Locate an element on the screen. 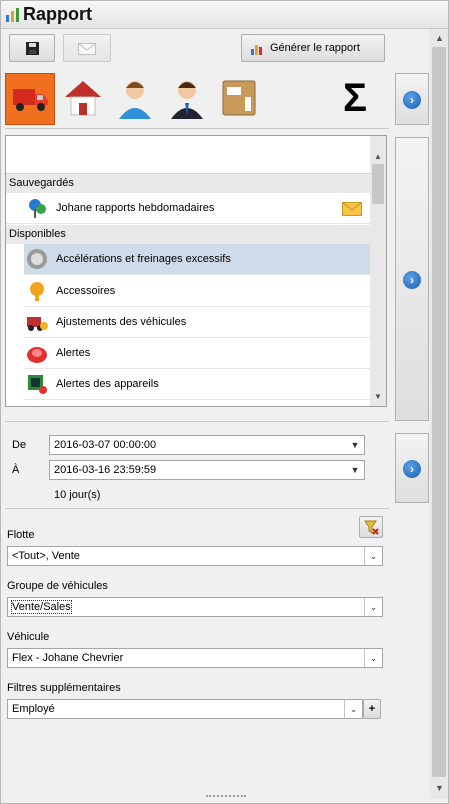 Image resolution: width=449 pixels, height=804 pixels. sigma-icon: Σ is located at coordinates (354, 98).